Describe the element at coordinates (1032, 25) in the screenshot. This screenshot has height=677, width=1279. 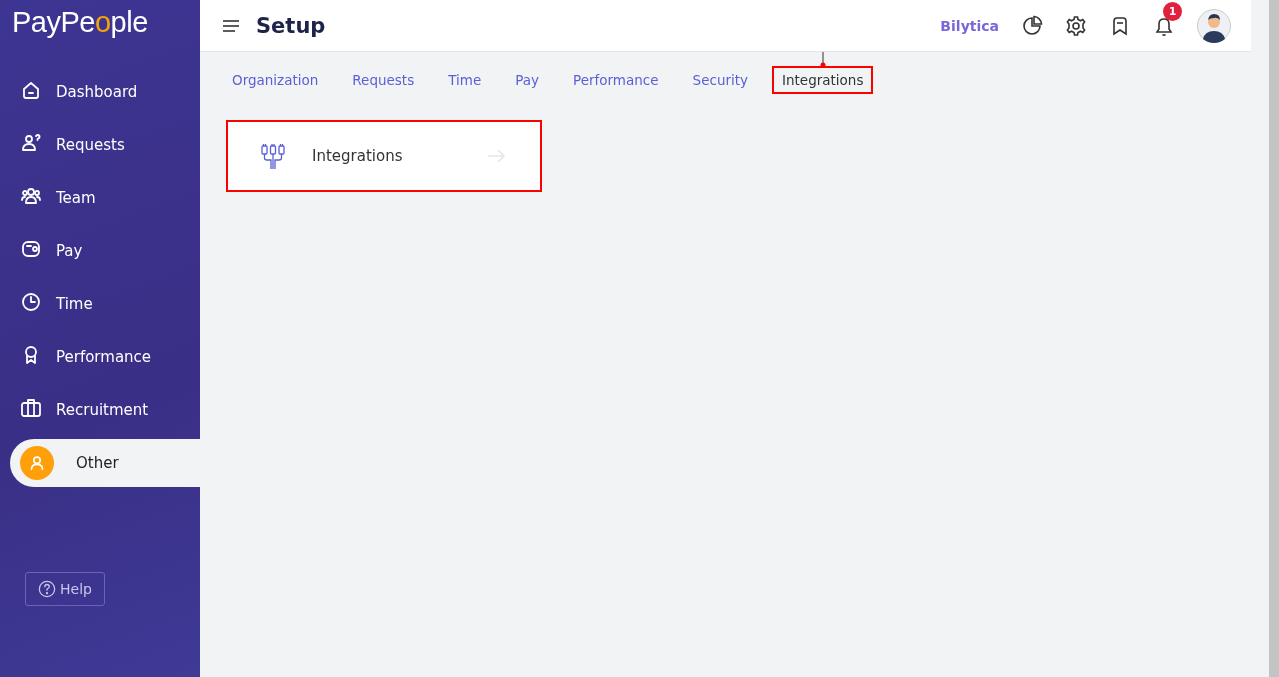
I see `pie-chart-icon` at that location.